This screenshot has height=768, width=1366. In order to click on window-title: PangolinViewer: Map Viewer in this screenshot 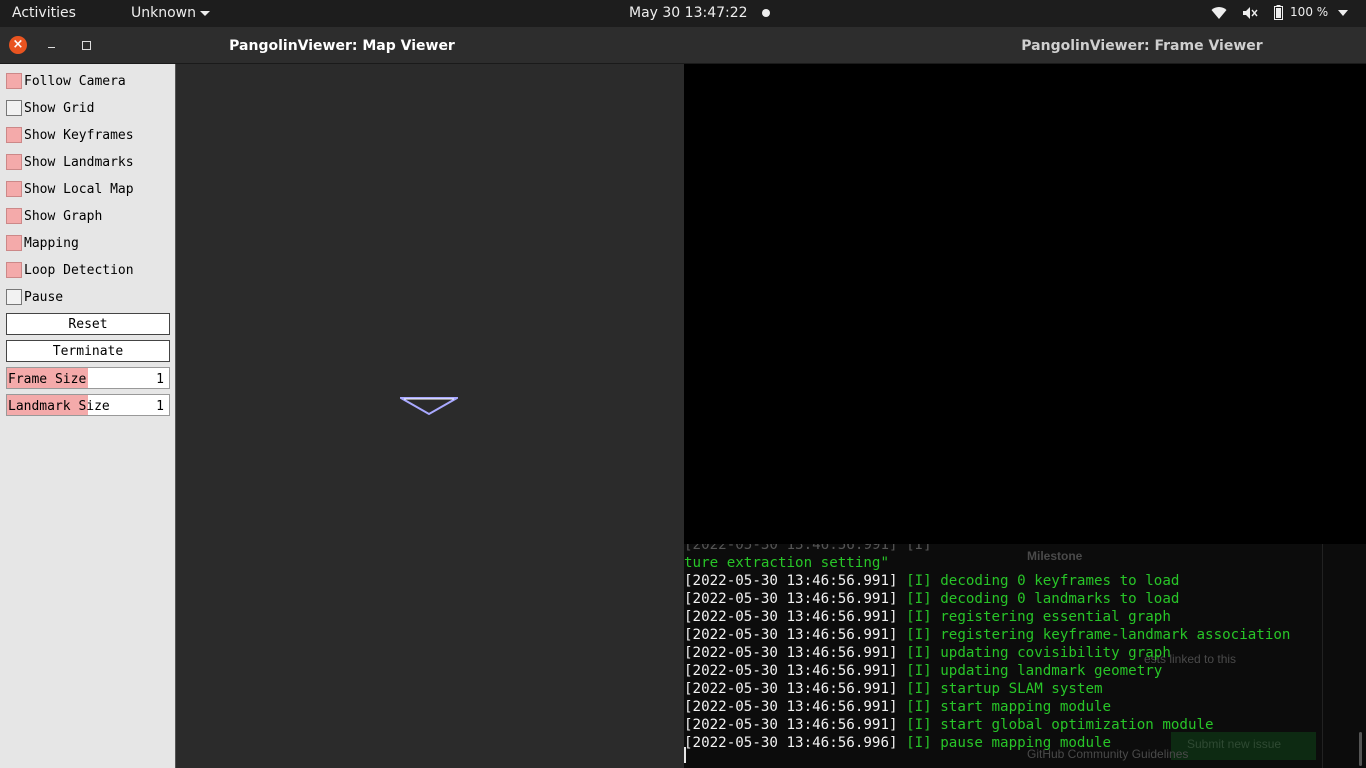, I will do `click(342, 46)`.